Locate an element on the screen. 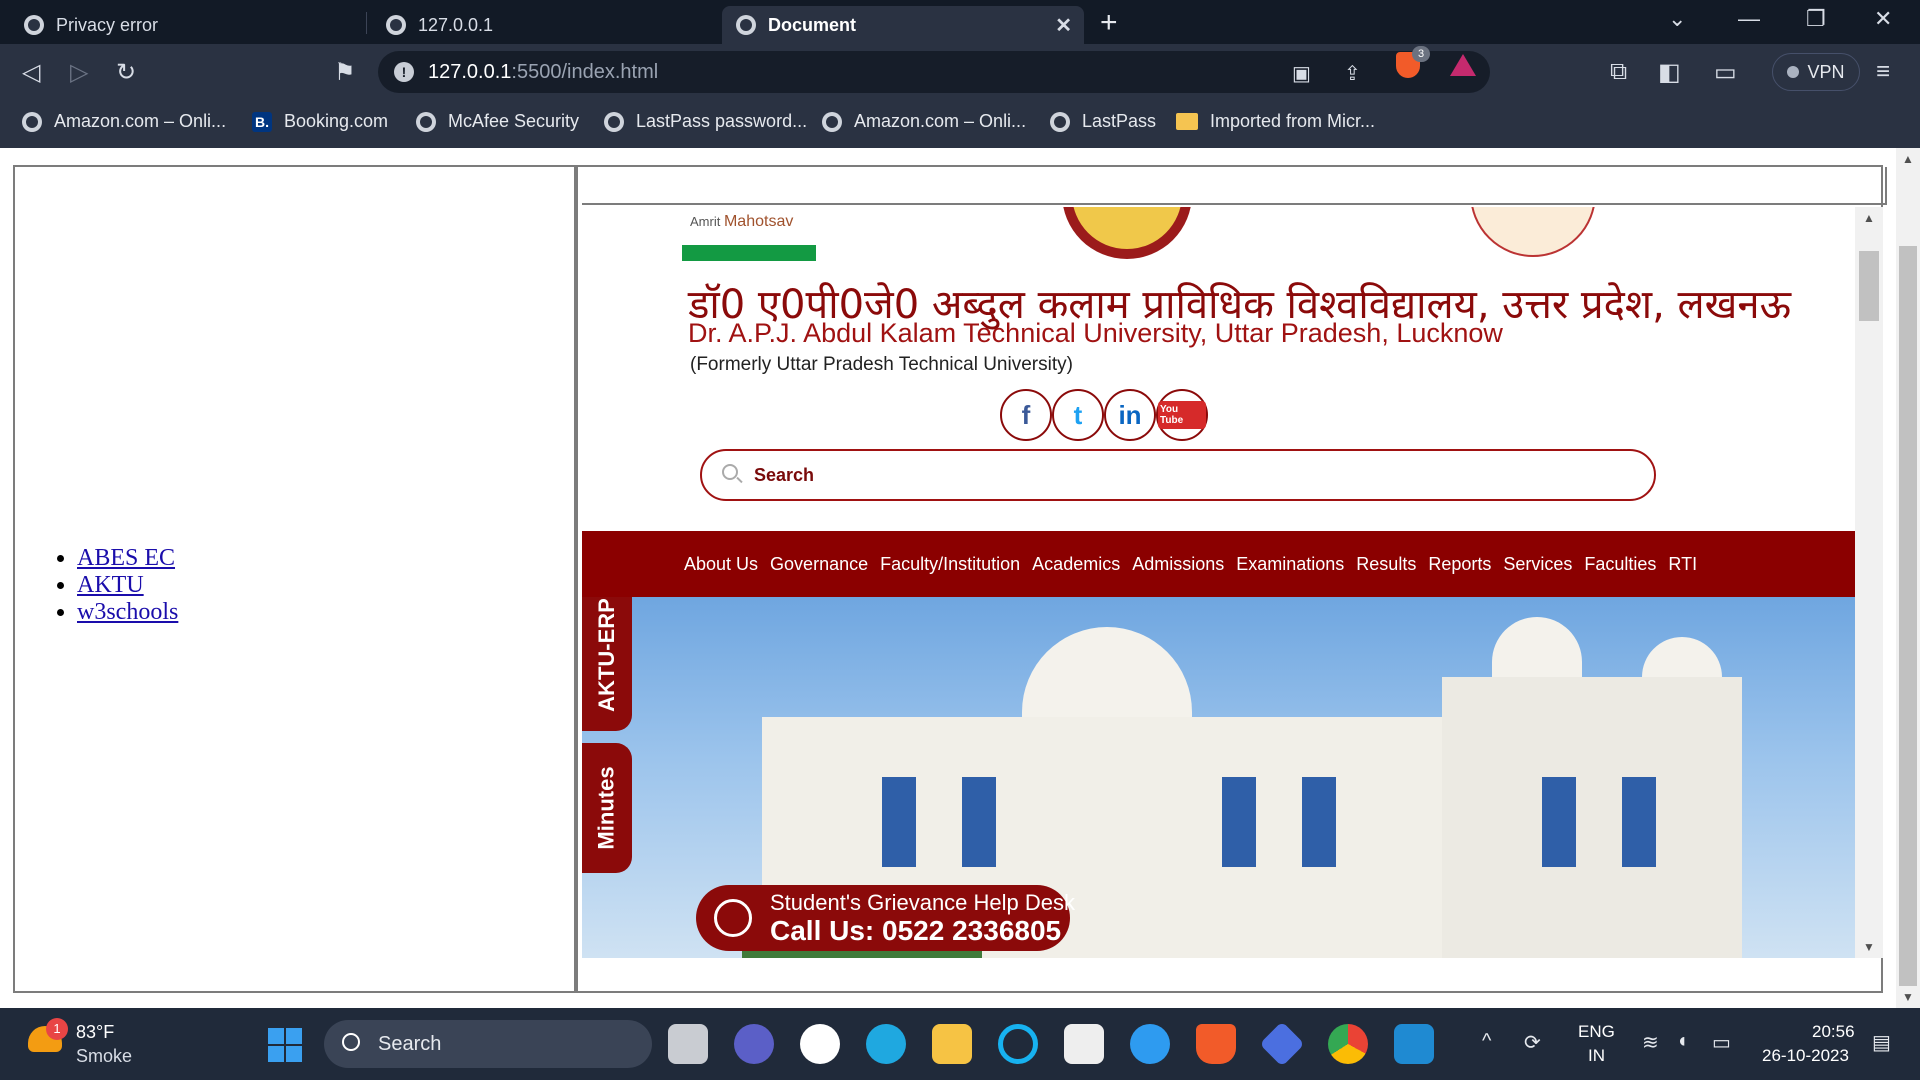 This screenshot has width=1920, height=1080. weather-temp: 83°F is located at coordinates (95, 1032).